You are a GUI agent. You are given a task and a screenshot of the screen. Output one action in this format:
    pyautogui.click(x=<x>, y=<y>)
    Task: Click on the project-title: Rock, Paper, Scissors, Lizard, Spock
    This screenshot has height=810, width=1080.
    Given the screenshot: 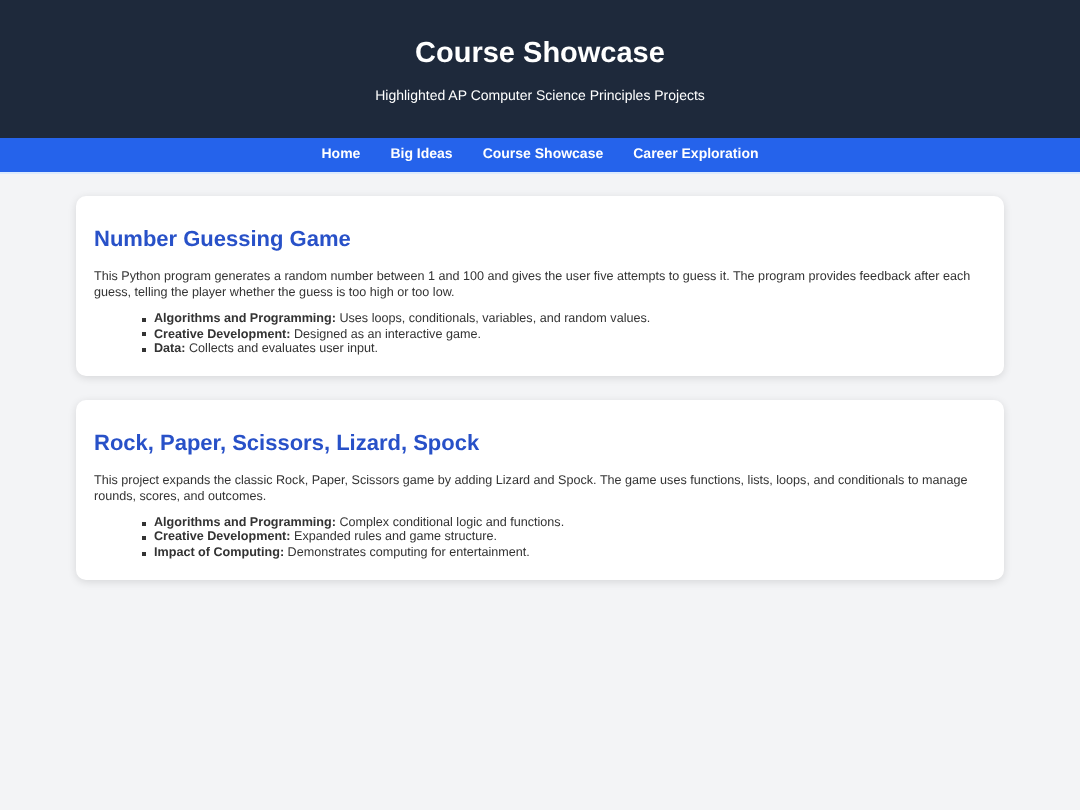 What is the action you would take?
    pyautogui.click(x=288, y=443)
    